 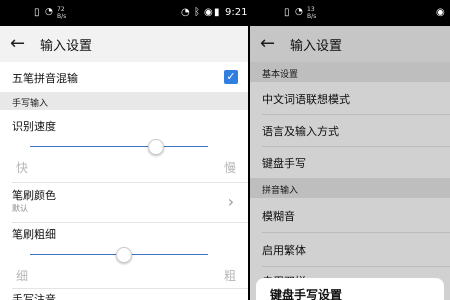 I want to click on section-label: 手写输入, so click(x=30, y=104).